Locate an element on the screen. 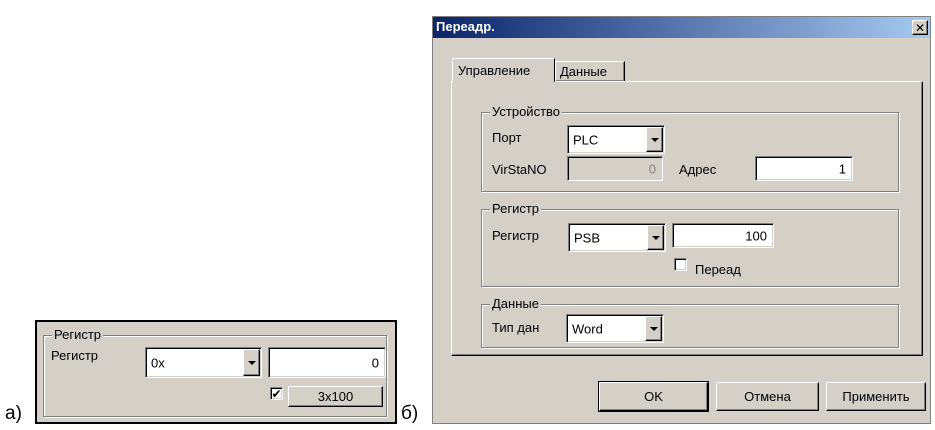 The width and height of the screenshot is (935, 430). virstano-input-value: 0 is located at coordinates (652, 168).